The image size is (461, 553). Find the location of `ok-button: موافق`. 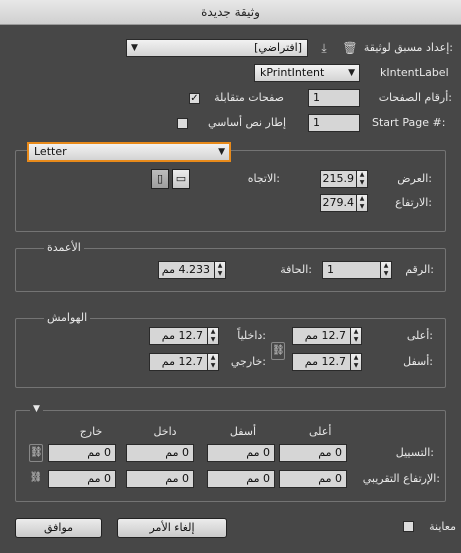

ok-button: موافق is located at coordinates (58, 528).